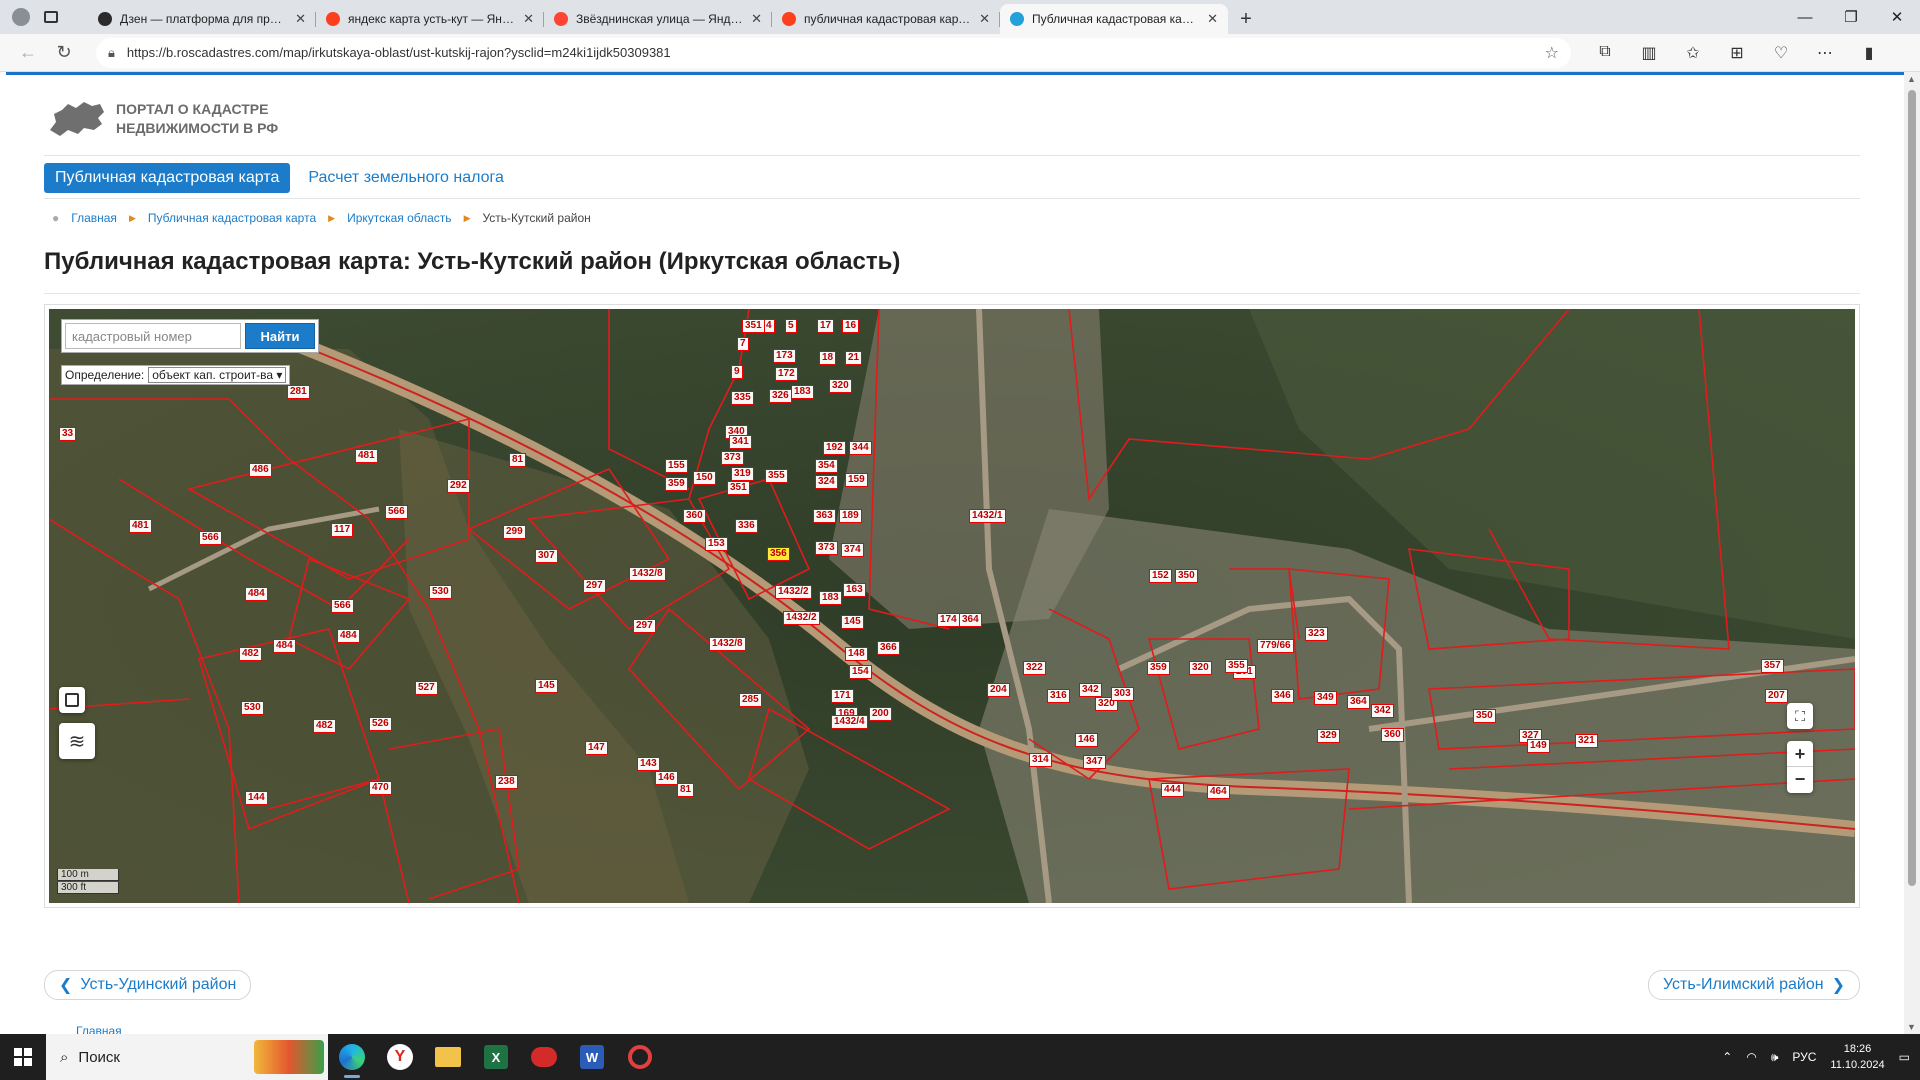 Image resolution: width=1920 pixels, height=1080 pixels. What do you see at coordinates (743, 344) in the screenshot?
I see `parcel-label: 7` at bounding box center [743, 344].